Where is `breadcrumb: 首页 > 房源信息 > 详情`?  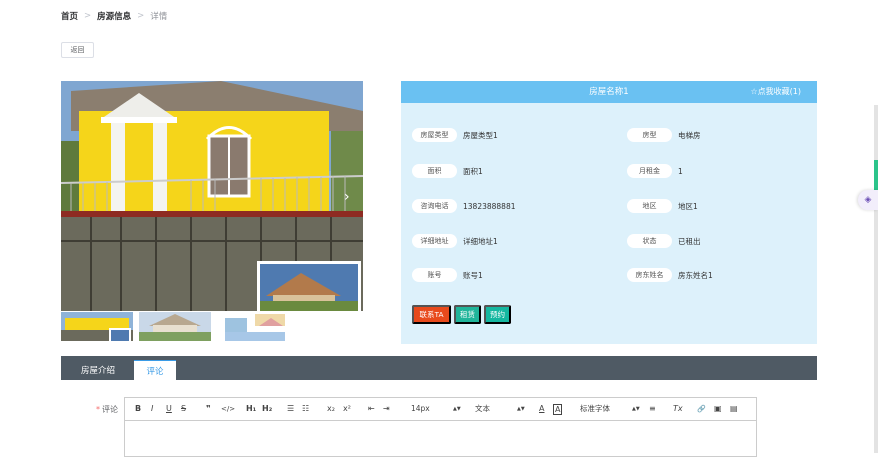 breadcrumb: 首页 > 房源信息 > 详情 is located at coordinates (114, 16).